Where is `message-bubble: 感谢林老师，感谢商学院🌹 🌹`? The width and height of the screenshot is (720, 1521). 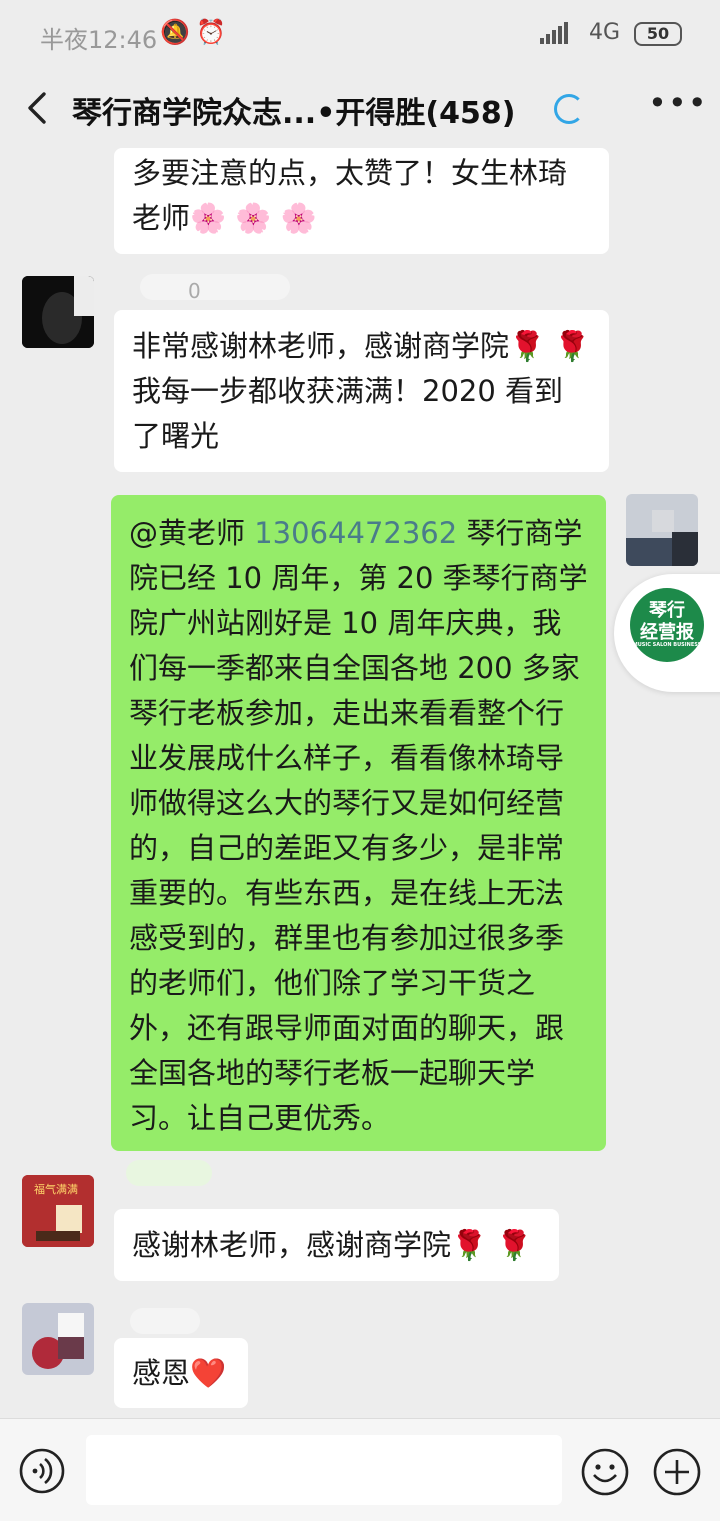 message-bubble: 感谢林老师，感谢商学院🌹 🌹 is located at coordinates (336, 1245).